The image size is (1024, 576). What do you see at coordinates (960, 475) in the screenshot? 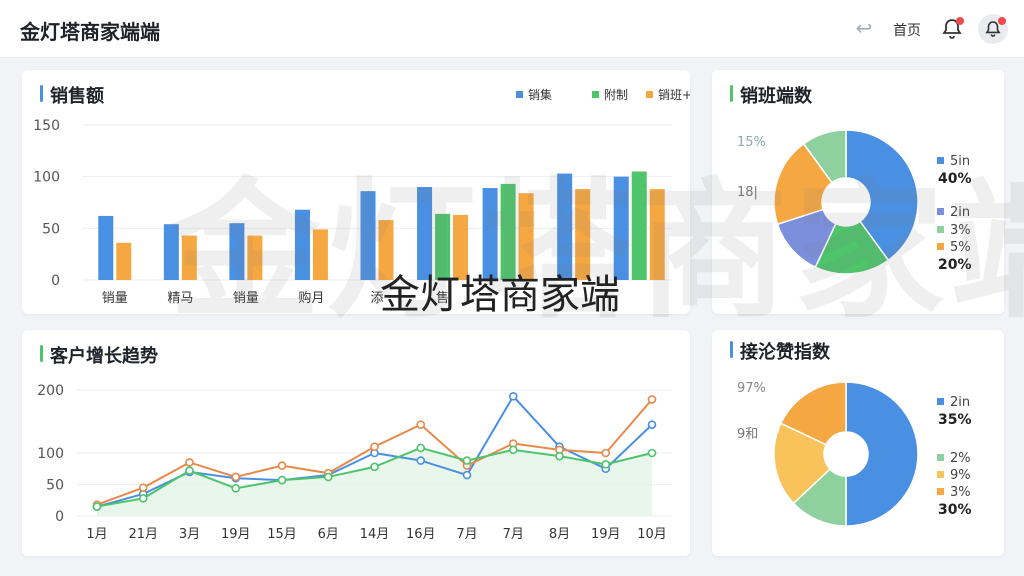
I see `legend-label: 9%` at bounding box center [960, 475].